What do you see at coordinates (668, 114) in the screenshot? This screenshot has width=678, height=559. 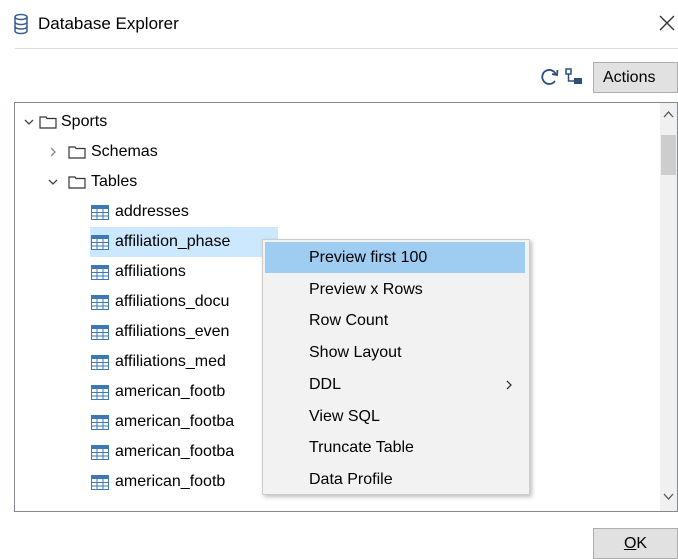 I see `scroll-up-arrow-icon` at bounding box center [668, 114].